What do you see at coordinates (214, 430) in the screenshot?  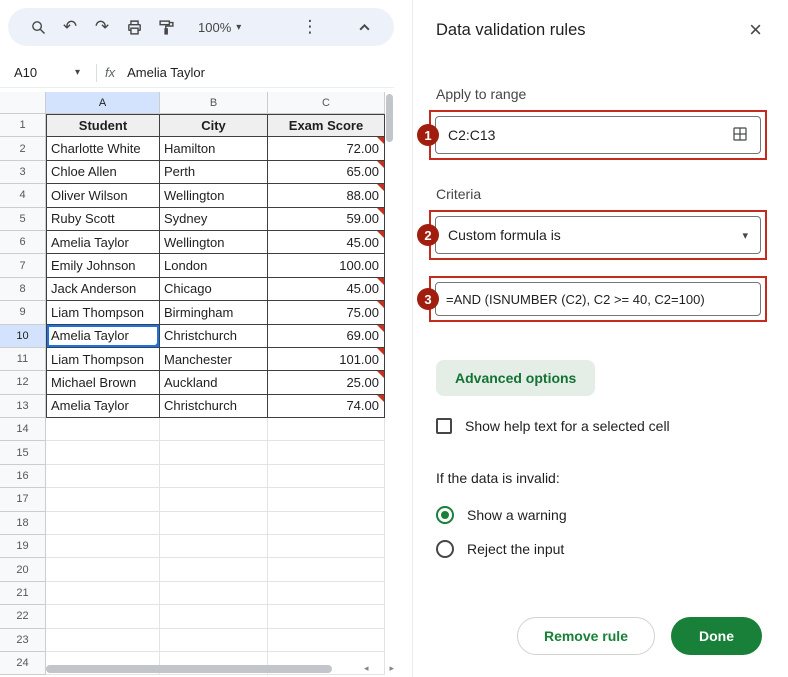 I see `cell-B14` at bounding box center [214, 430].